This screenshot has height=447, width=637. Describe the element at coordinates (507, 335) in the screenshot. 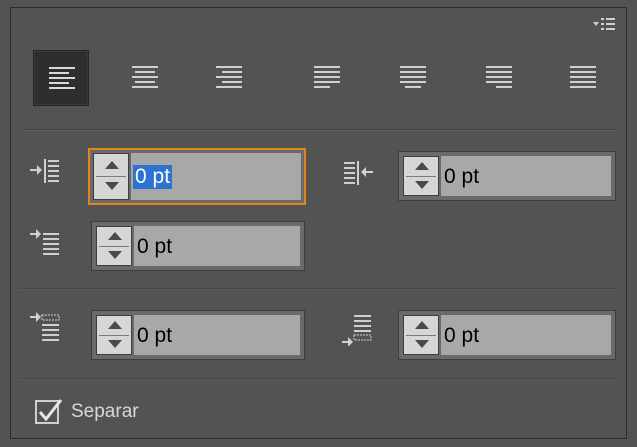

I see `space-after-field: 0 pt` at that location.